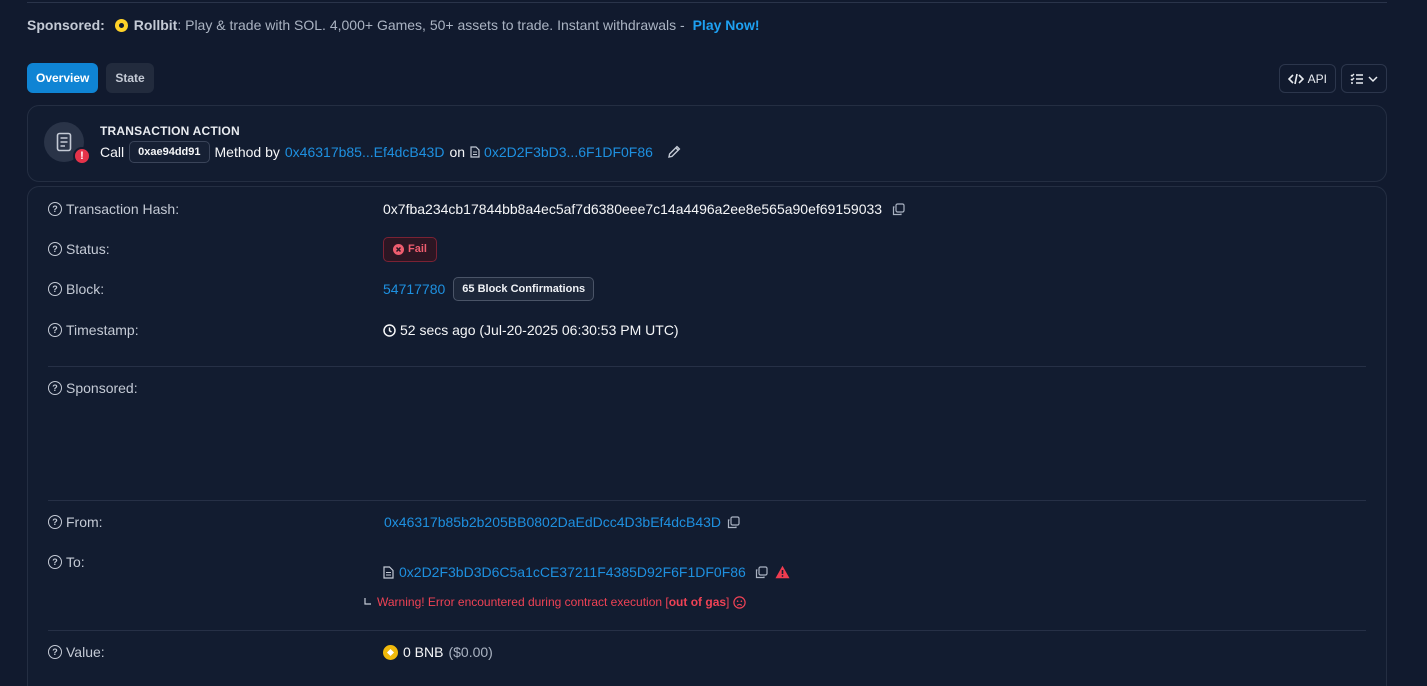 The width and height of the screenshot is (1427, 686). I want to click on list-check-icon, so click(1357, 79).